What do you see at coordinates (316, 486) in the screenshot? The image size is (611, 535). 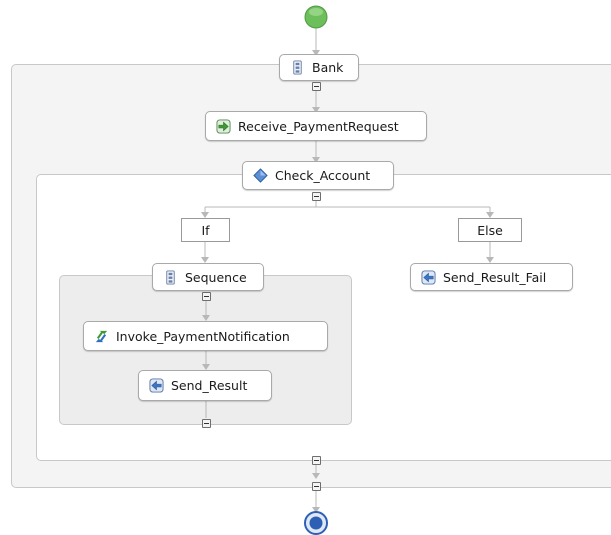 I see `bank-end-toggle` at bounding box center [316, 486].